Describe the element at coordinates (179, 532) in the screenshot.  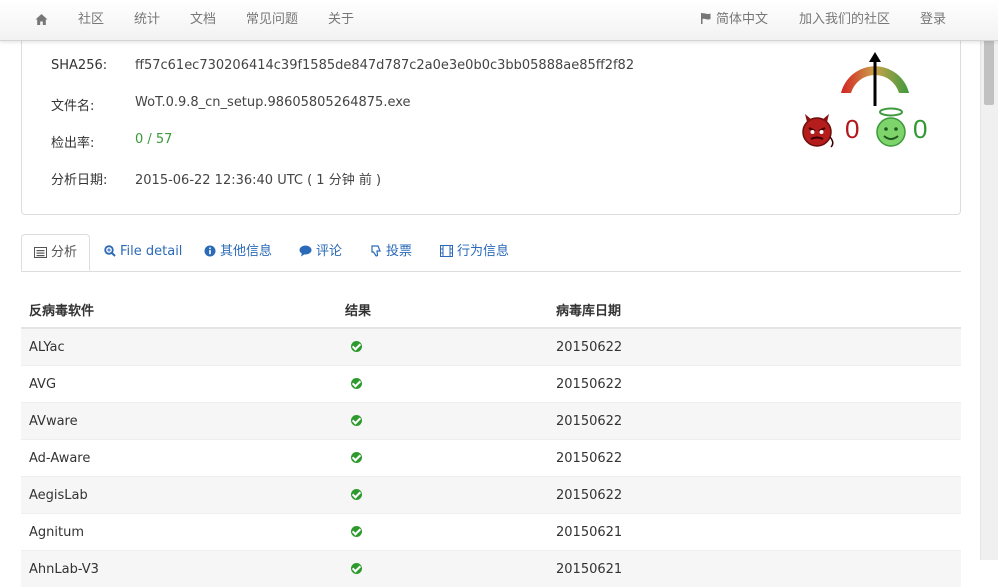
I see `antivirus-name: Agnitum` at that location.